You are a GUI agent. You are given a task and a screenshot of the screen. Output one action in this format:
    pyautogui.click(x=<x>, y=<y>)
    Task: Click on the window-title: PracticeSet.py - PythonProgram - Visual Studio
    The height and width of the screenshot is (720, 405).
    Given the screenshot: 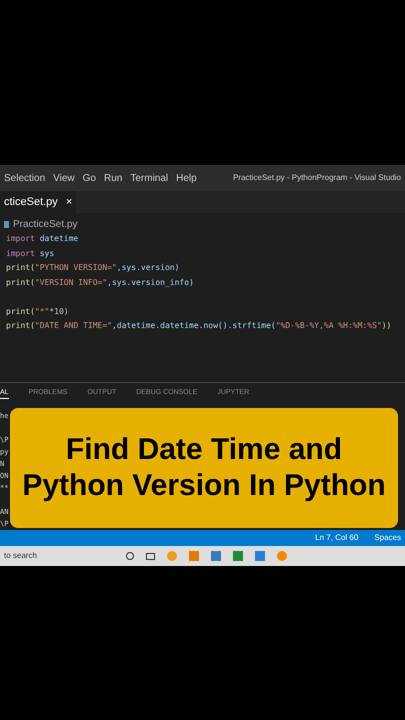 What is the action you would take?
    pyautogui.click(x=317, y=178)
    